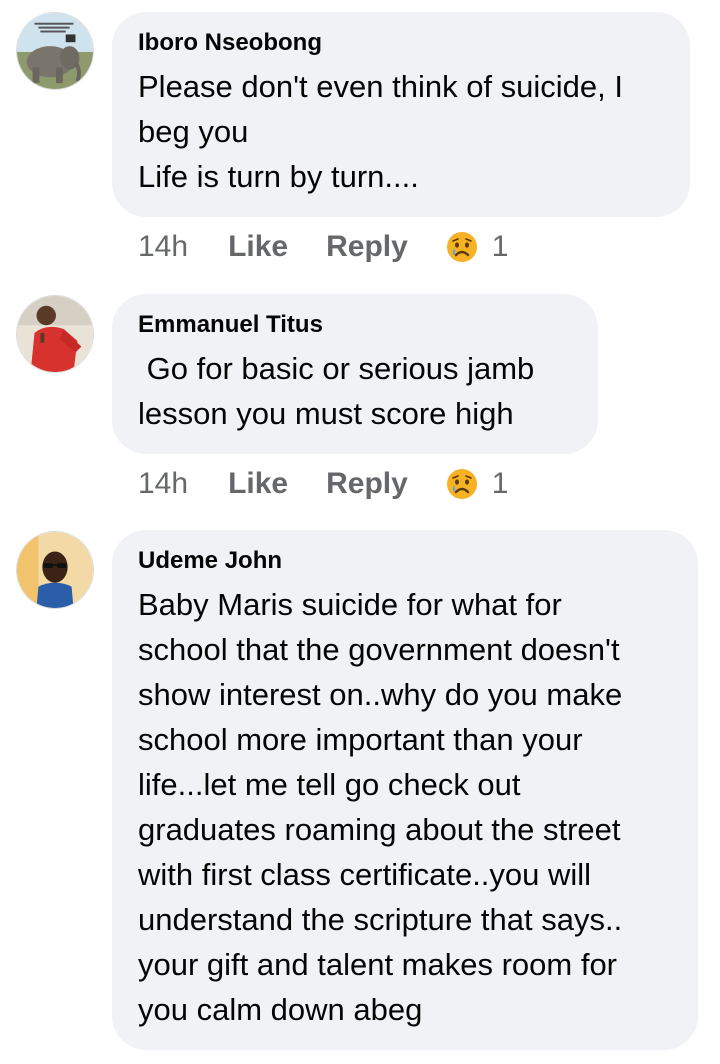 Image resolution: width=720 pixels, height=1064 pixels. I want to click on avatar-elephant-image, so click(55, 51).